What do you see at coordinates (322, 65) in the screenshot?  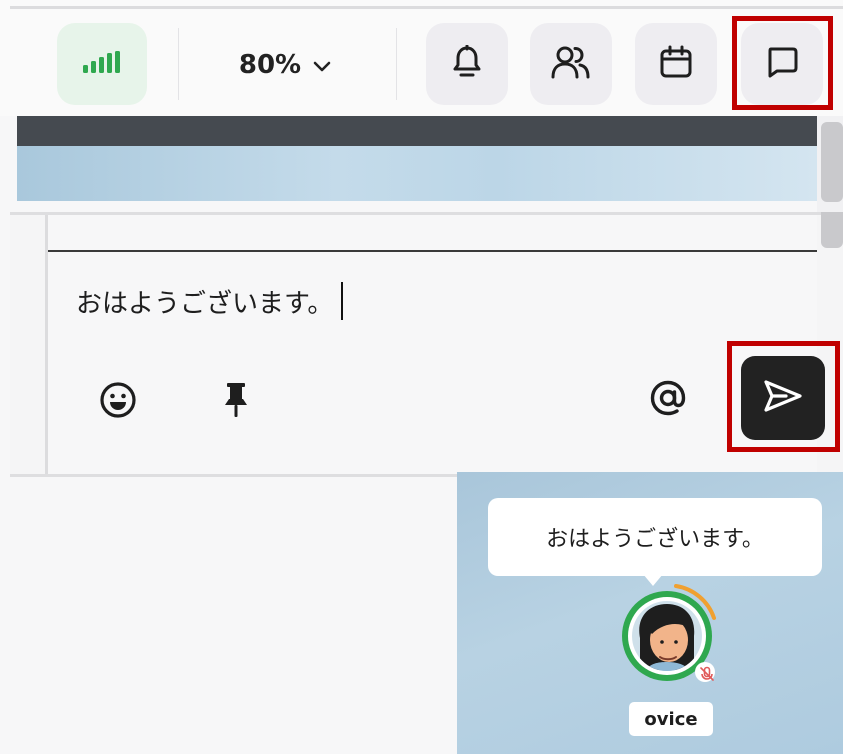 I see `chevron-down-icon` at bounding box center [322, 65].